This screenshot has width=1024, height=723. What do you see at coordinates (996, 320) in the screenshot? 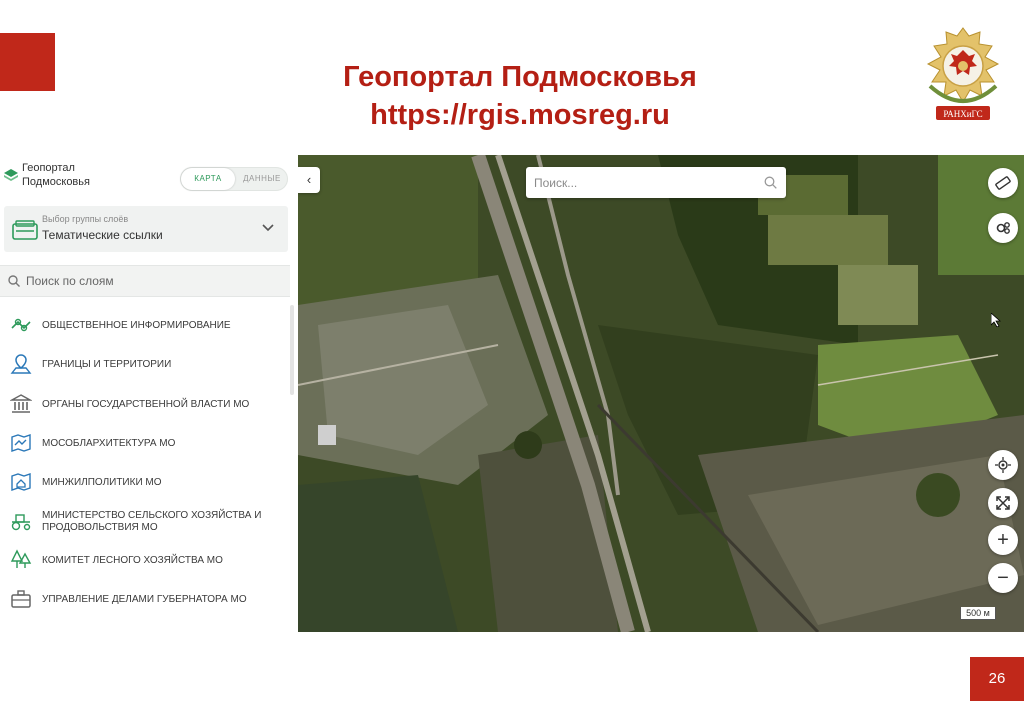
I see `mouse-cursor-icon` at bounding box center [996, 320].